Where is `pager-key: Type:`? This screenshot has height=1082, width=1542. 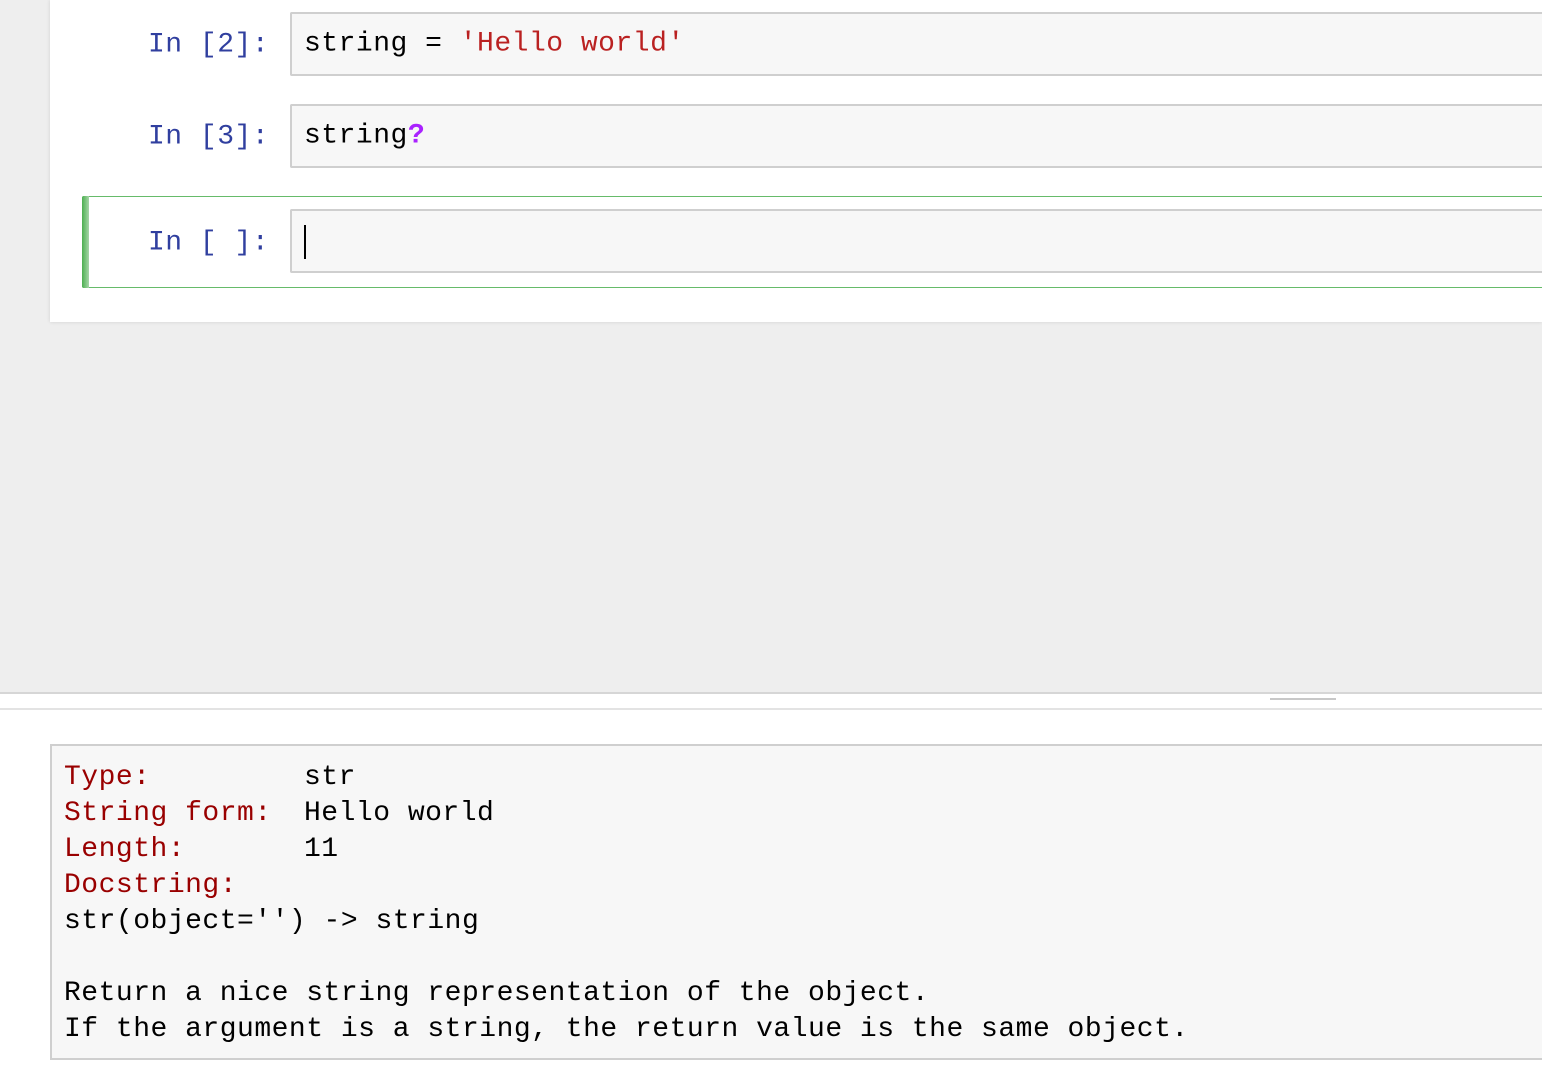
pager-key: Type: is located at coordinates (107, 777).